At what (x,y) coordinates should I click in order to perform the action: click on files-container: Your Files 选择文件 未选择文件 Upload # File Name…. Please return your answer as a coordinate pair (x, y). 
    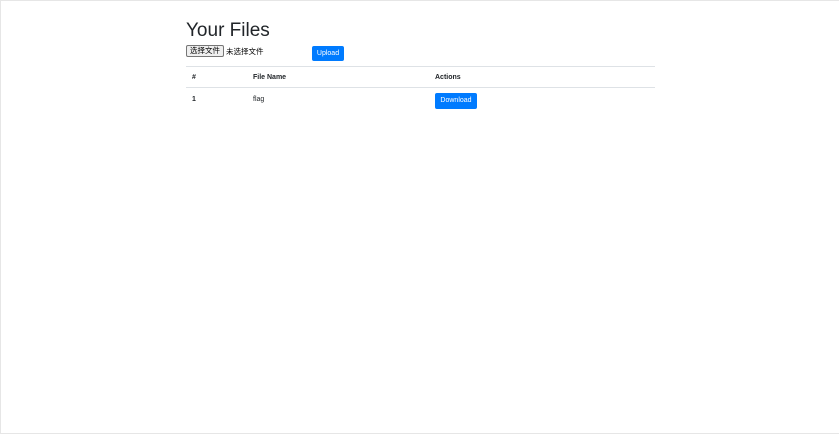
    Looking at the image, I should click on (420, 64).